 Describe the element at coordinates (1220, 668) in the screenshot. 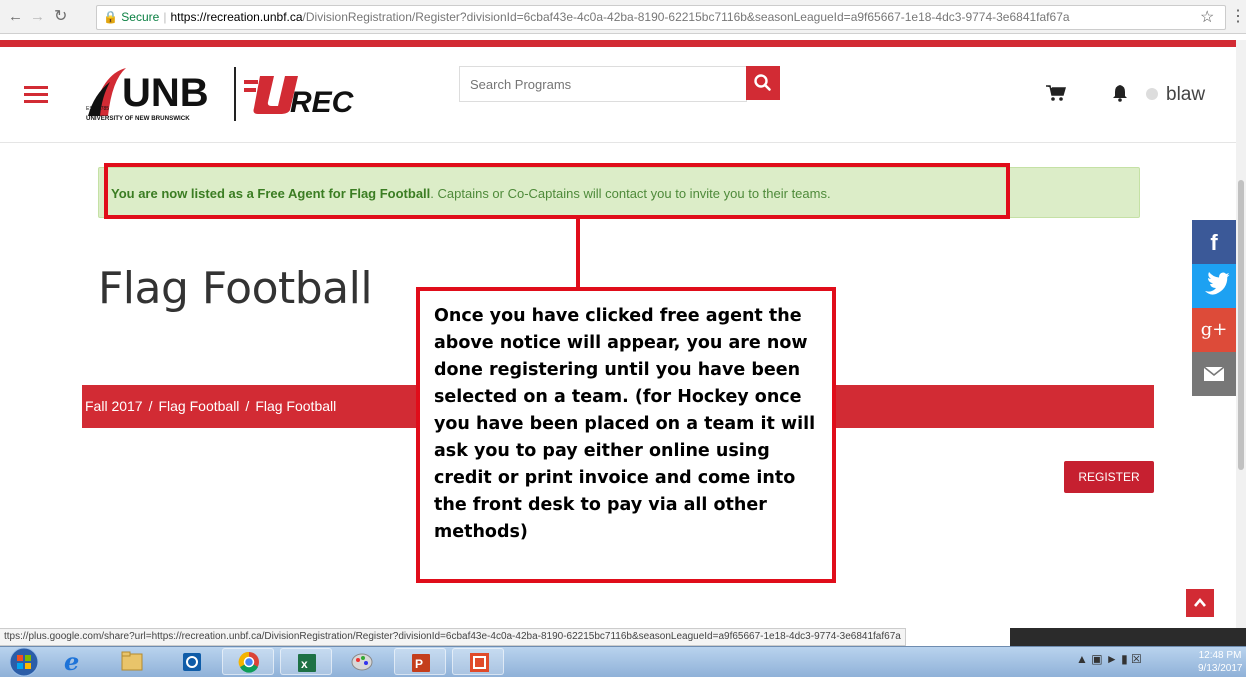

I see `clock-date: 9/13/2017` at that location.